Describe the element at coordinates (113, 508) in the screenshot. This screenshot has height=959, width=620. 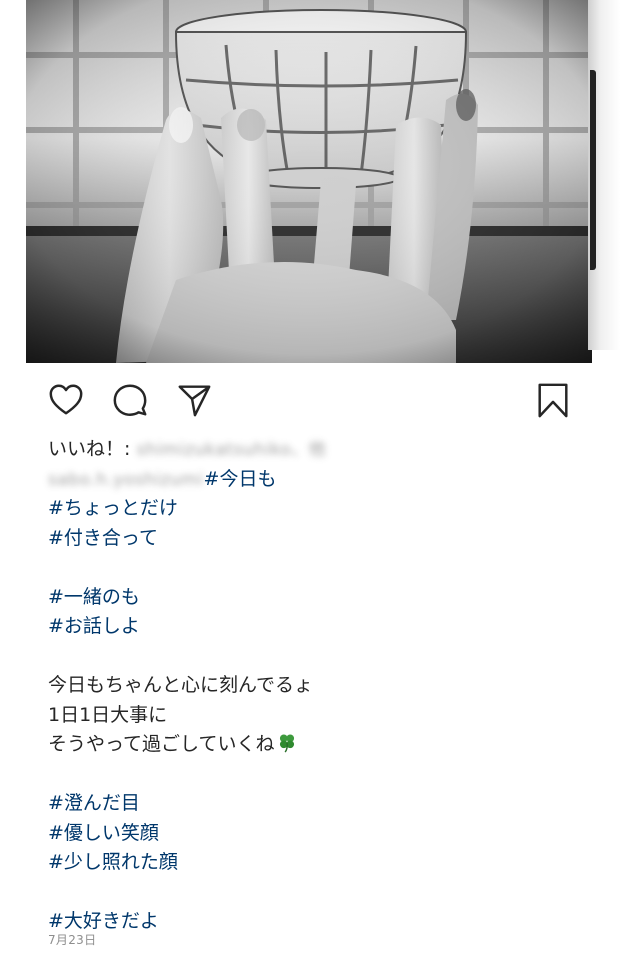
I see `hashtag: #ちょっとだけ` at that location.